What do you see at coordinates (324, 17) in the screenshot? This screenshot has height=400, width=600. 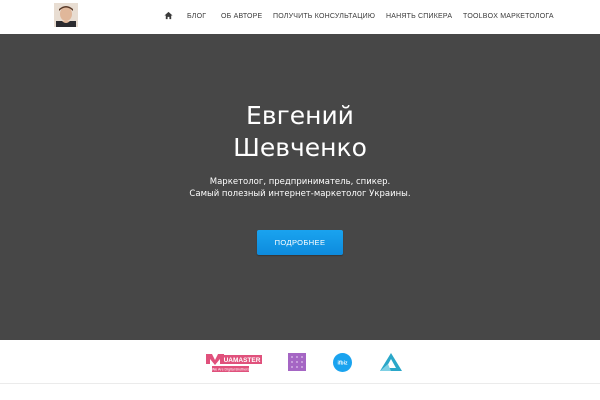 I see `nav-item-consultation: ПОЛУЧИТЬ КОНСУЛЬТАЦИЮ` at bounding box center [324, 17].